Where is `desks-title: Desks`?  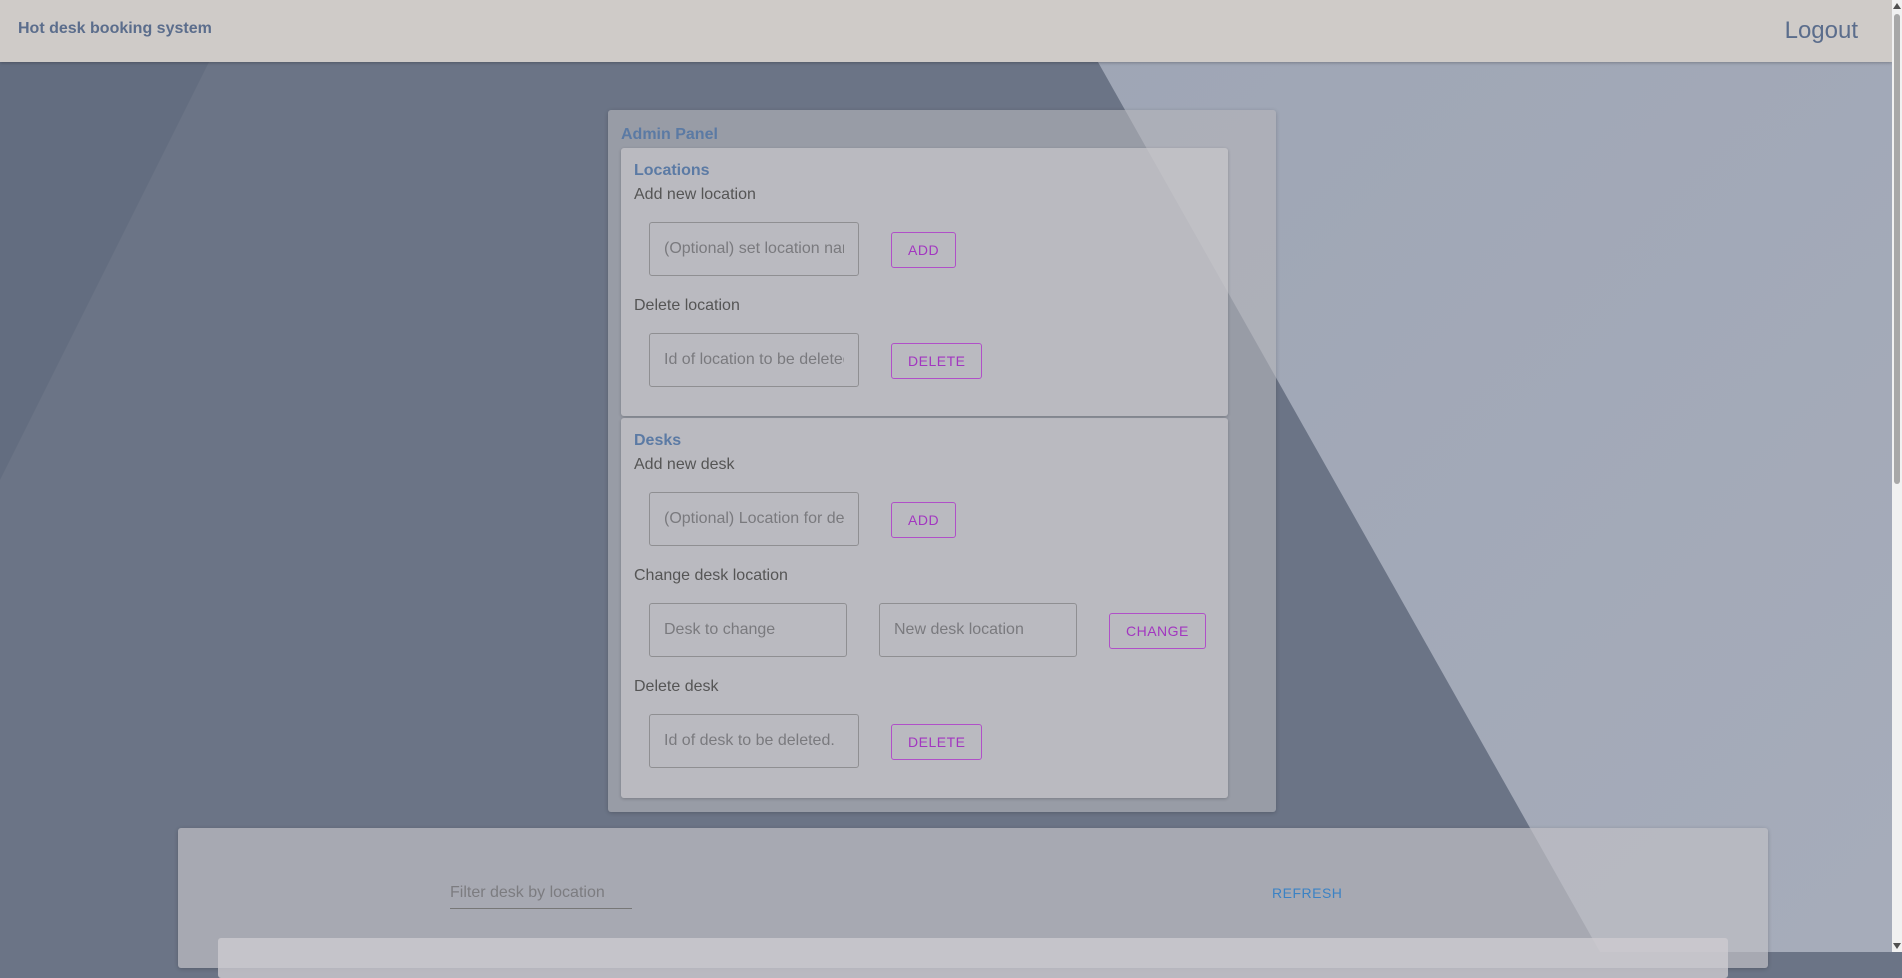
desks-title: Desks is located at coordinates (658, 440).